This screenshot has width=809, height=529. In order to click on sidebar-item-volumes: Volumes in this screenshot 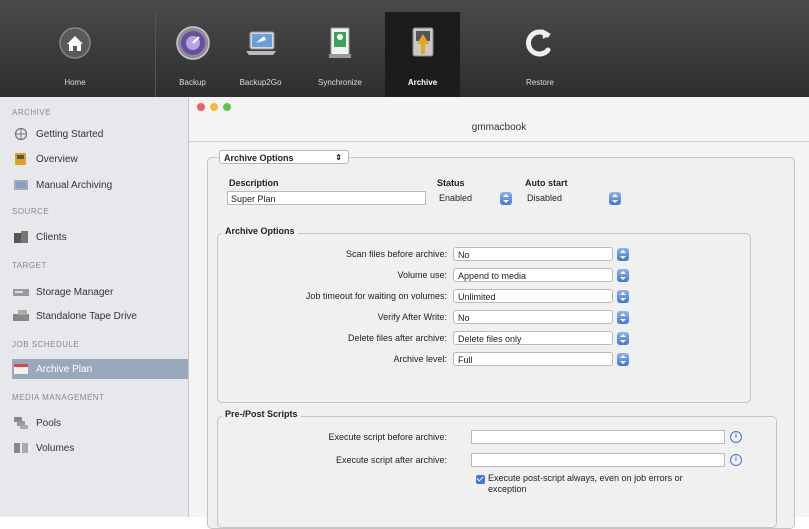, I will do `click(97, 448)`.